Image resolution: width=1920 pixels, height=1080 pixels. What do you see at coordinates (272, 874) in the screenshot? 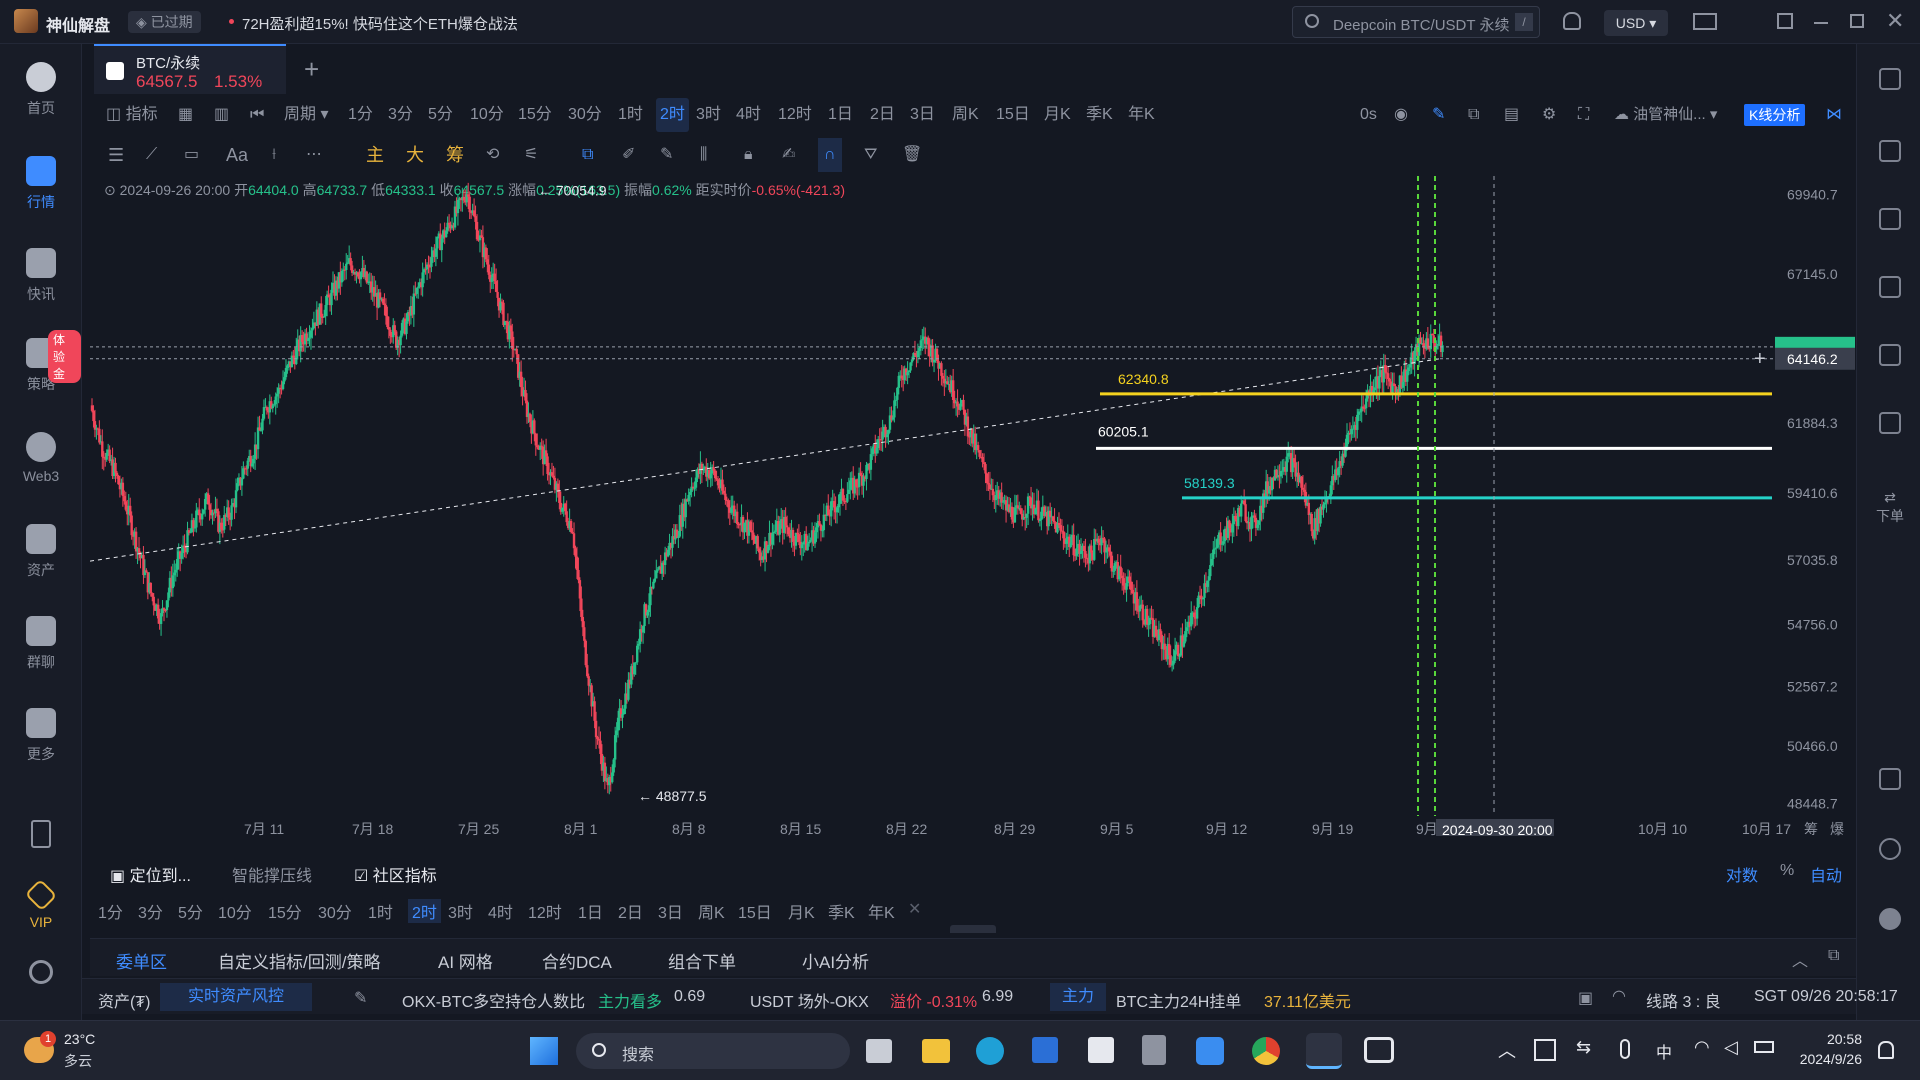
I see `support-line-button: 智能撑压线` at bounding box center [272, 874].